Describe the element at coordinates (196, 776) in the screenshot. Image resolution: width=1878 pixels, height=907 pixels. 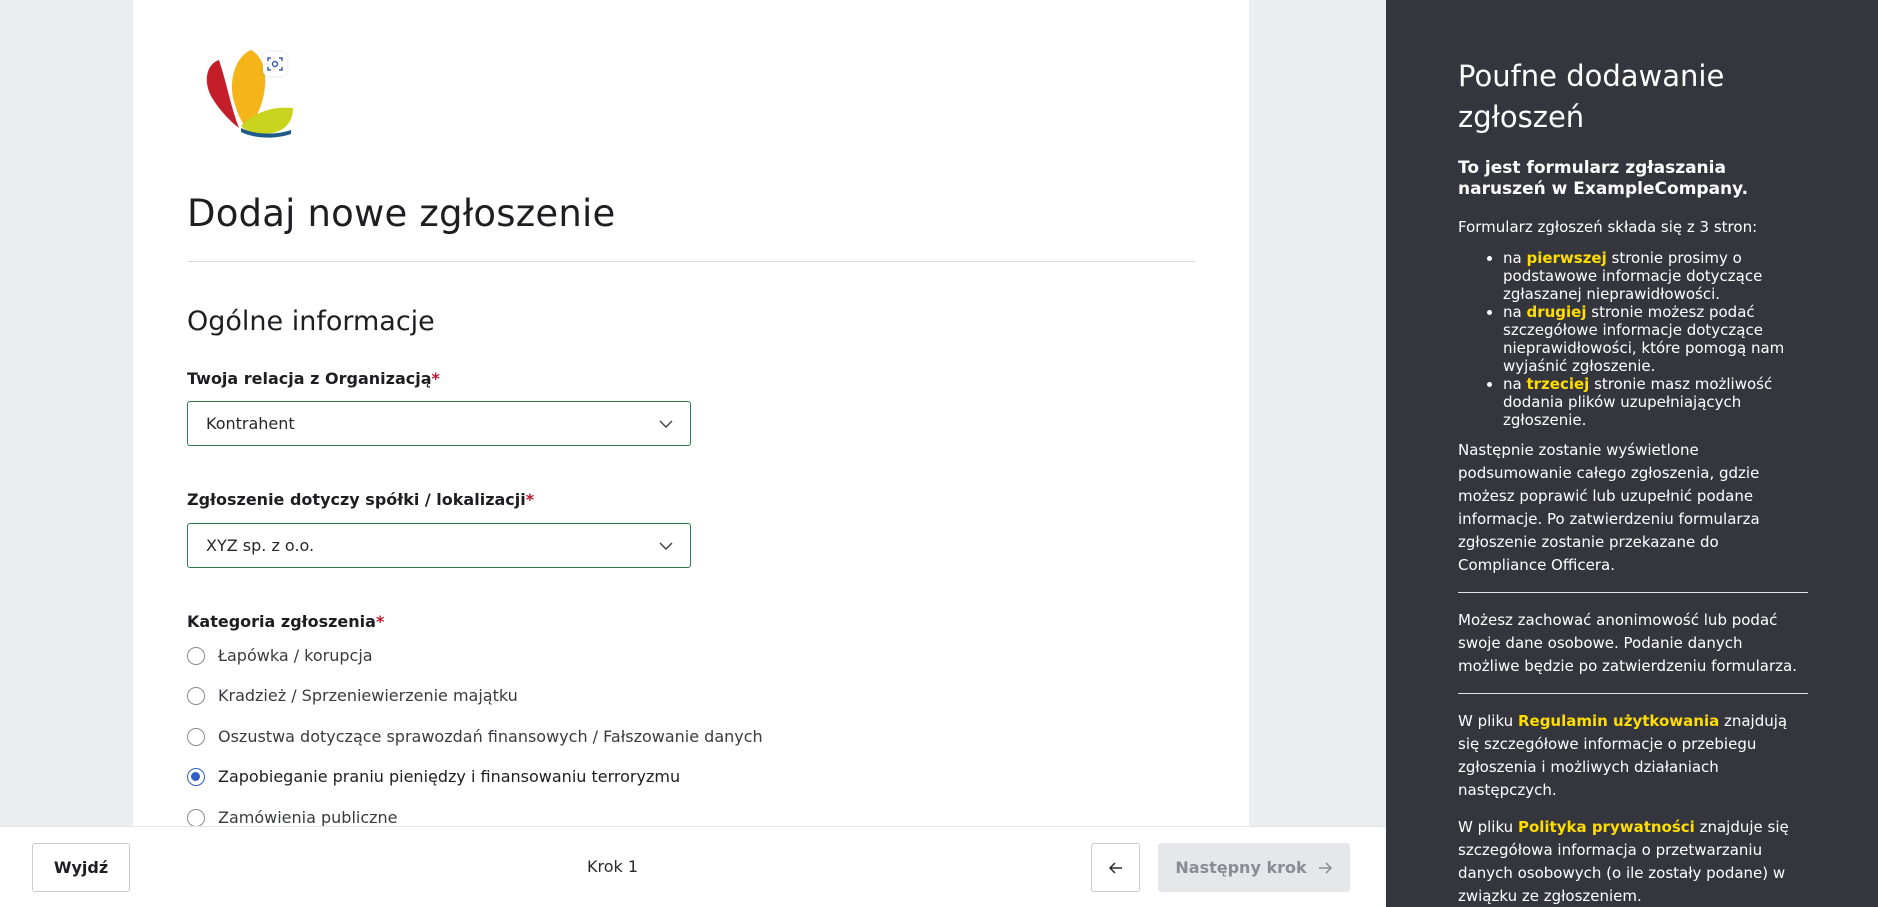
I see `radio-button-selected` at that location.